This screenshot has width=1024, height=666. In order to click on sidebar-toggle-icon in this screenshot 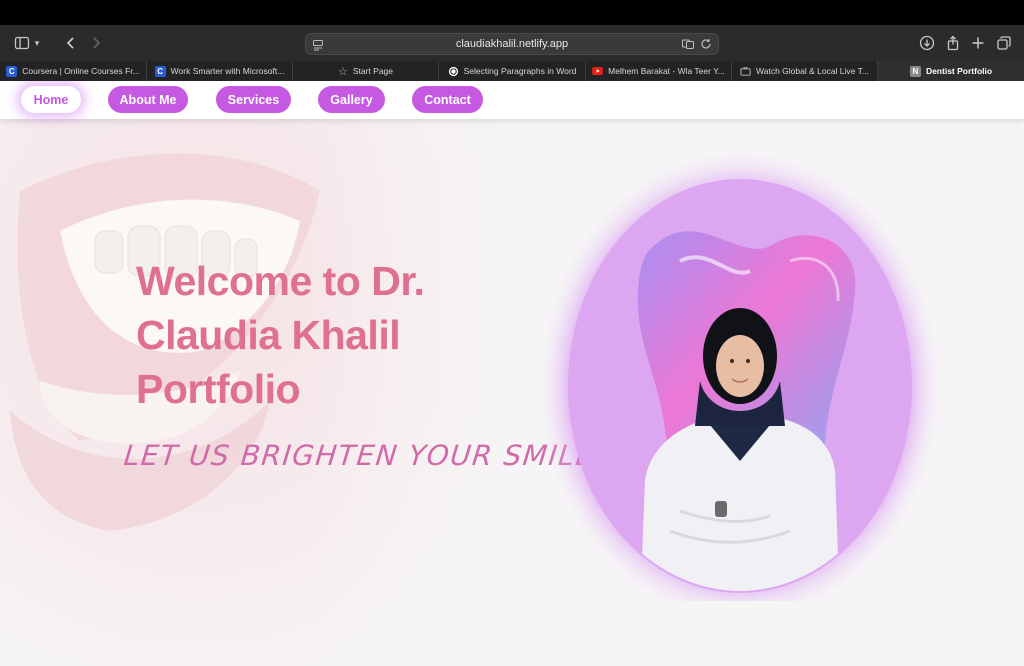, I will do `click(22, 43)`.